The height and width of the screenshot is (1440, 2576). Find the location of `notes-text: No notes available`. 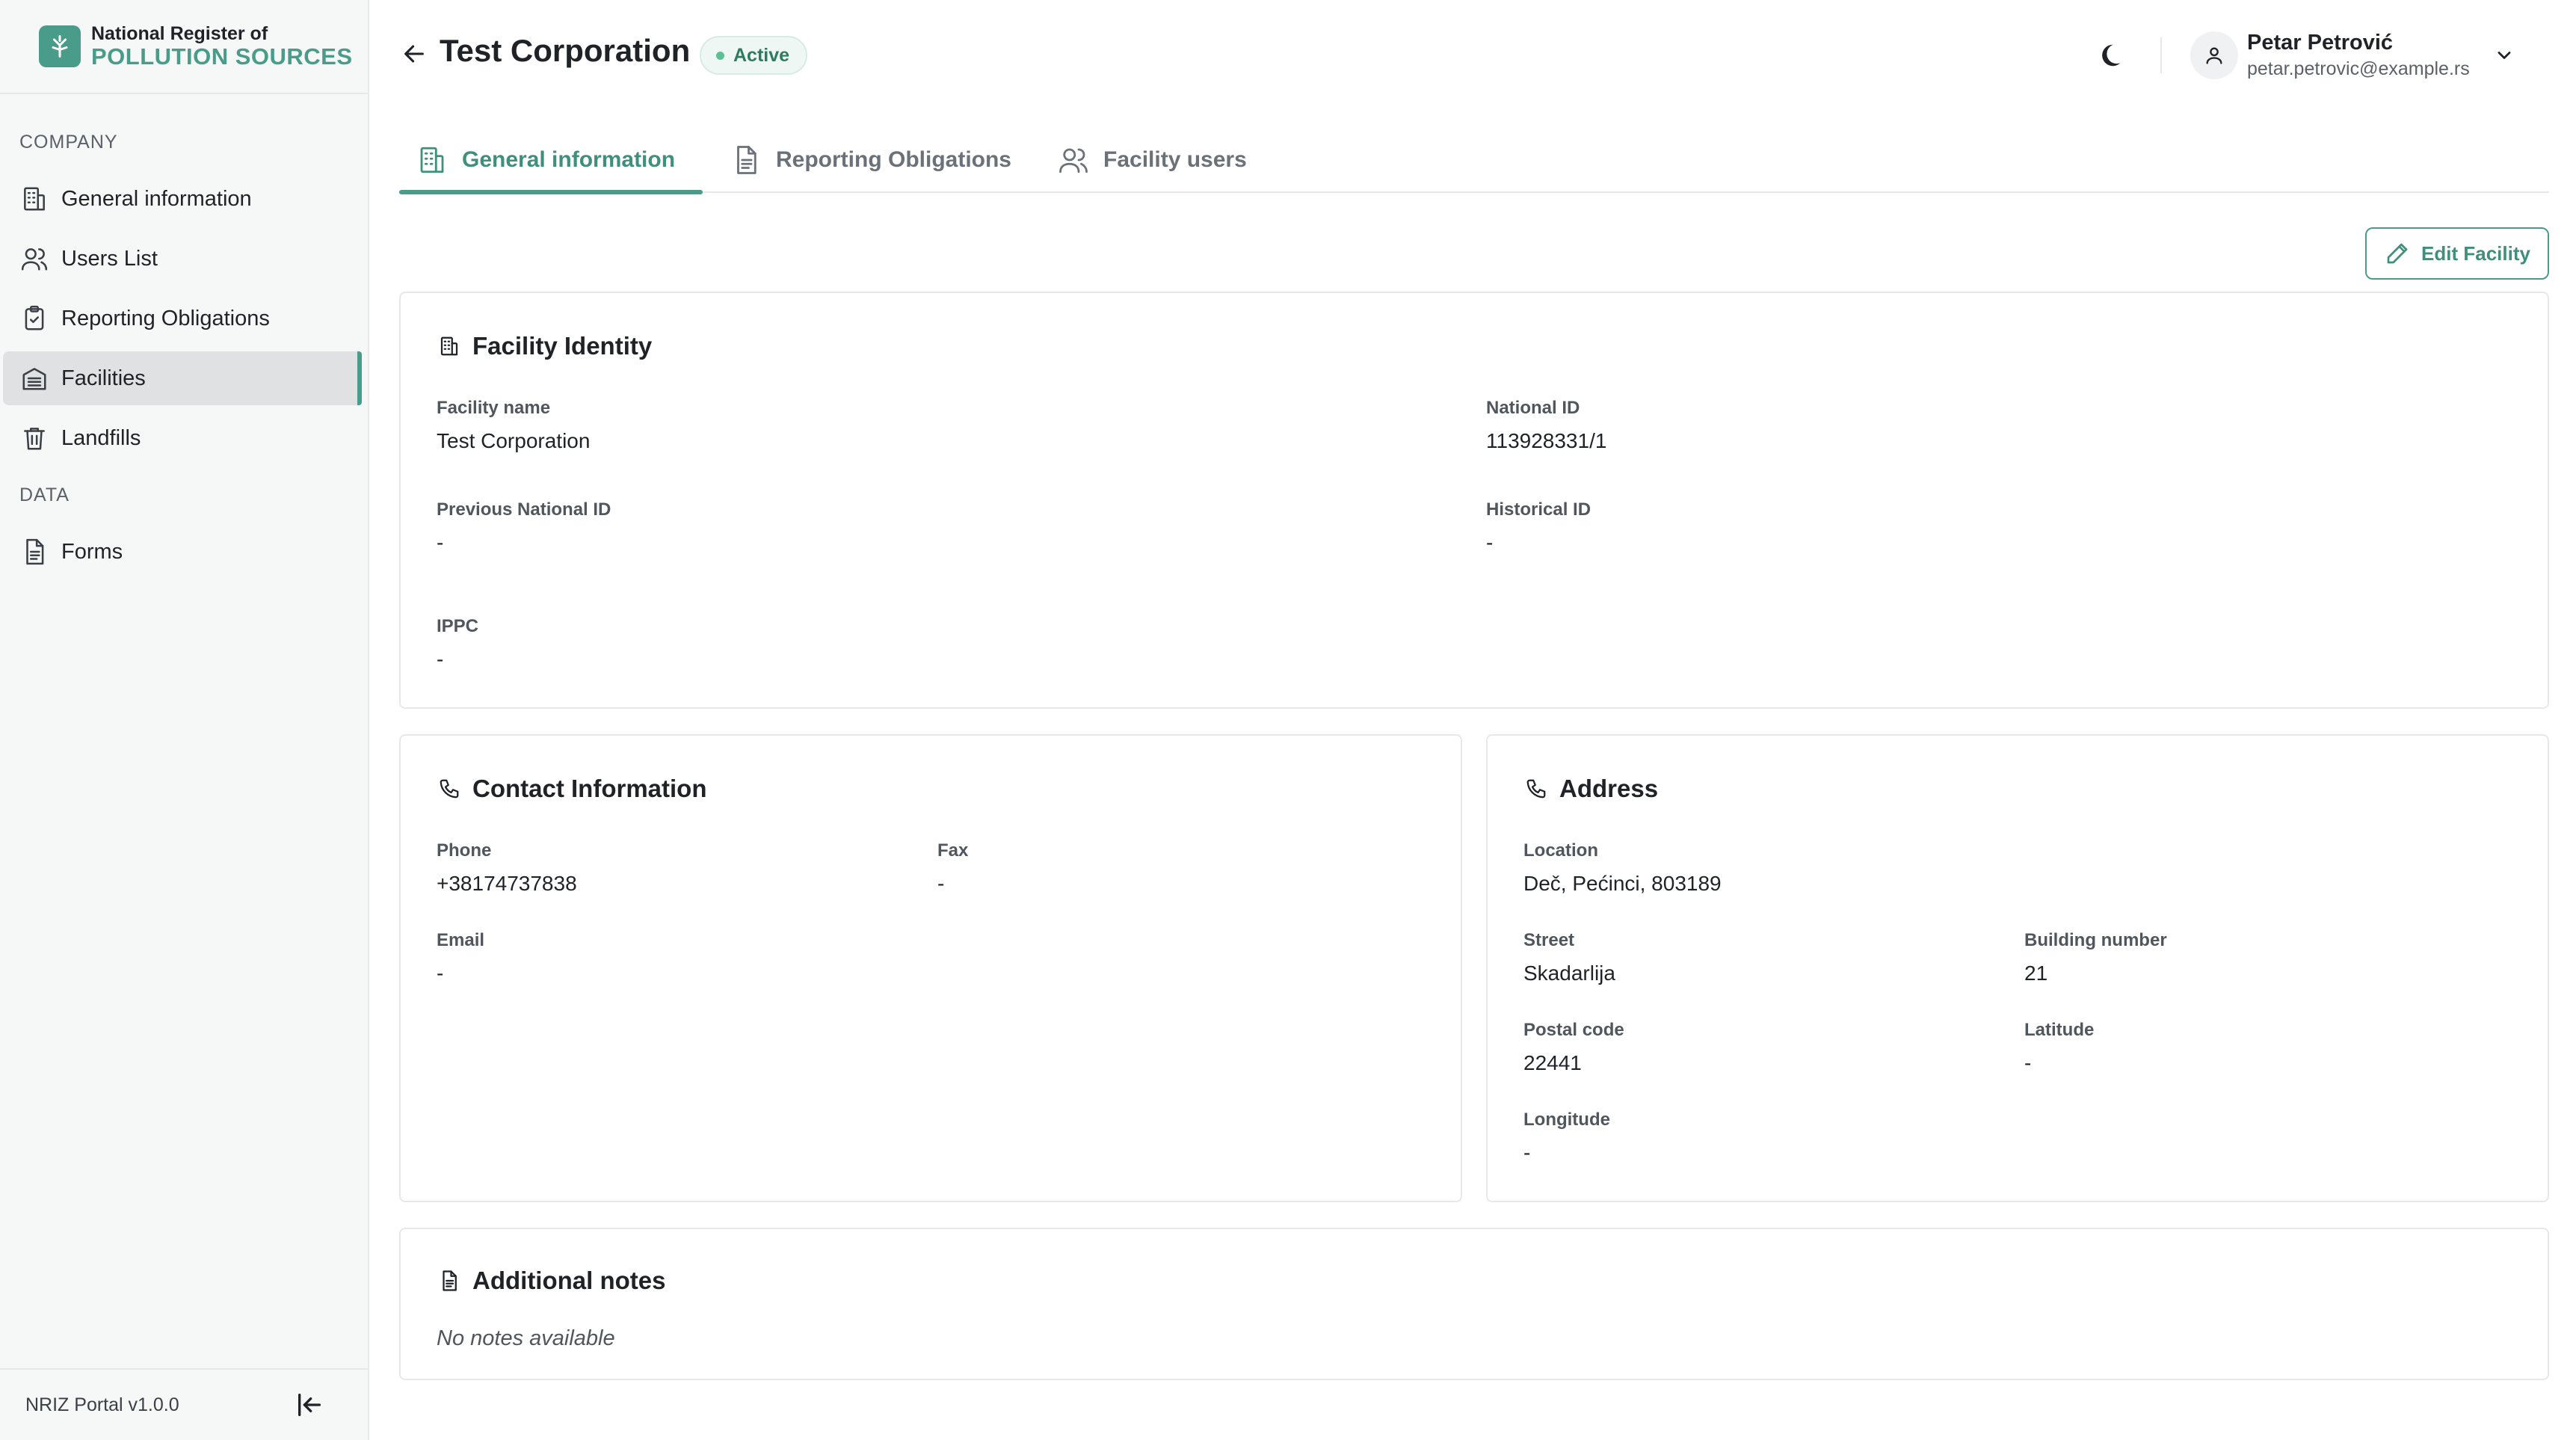

notes-text: No notes available is located at coordinates (526, 1338).